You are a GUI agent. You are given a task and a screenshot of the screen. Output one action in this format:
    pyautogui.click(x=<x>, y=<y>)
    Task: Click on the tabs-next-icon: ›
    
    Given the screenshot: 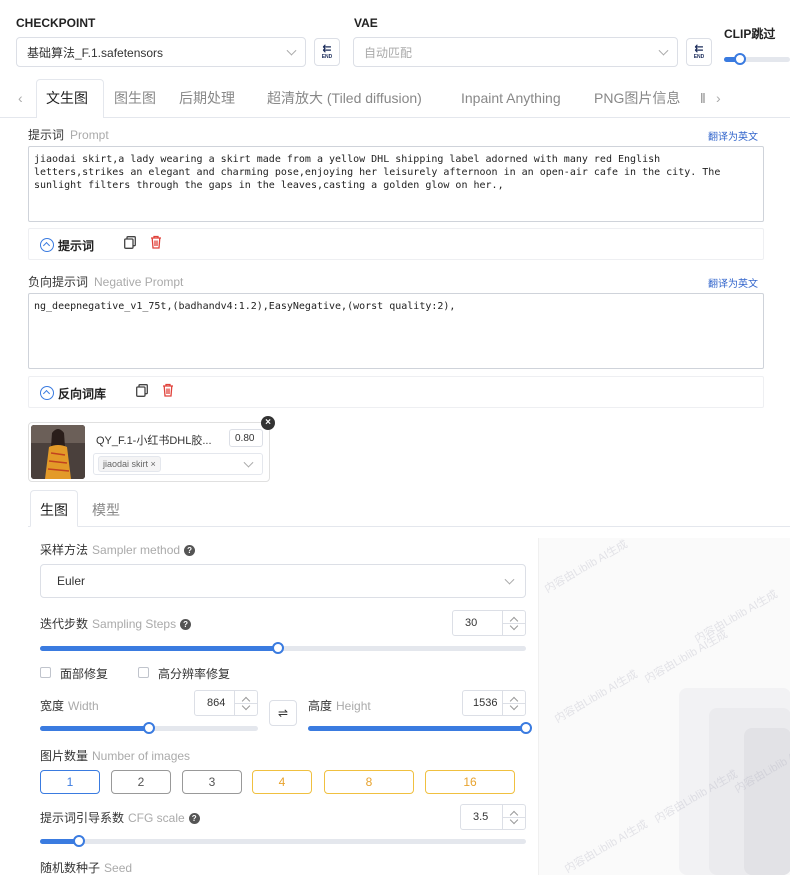 What is the action you would take?
    pyautogui.click(x=718, y=98)
    